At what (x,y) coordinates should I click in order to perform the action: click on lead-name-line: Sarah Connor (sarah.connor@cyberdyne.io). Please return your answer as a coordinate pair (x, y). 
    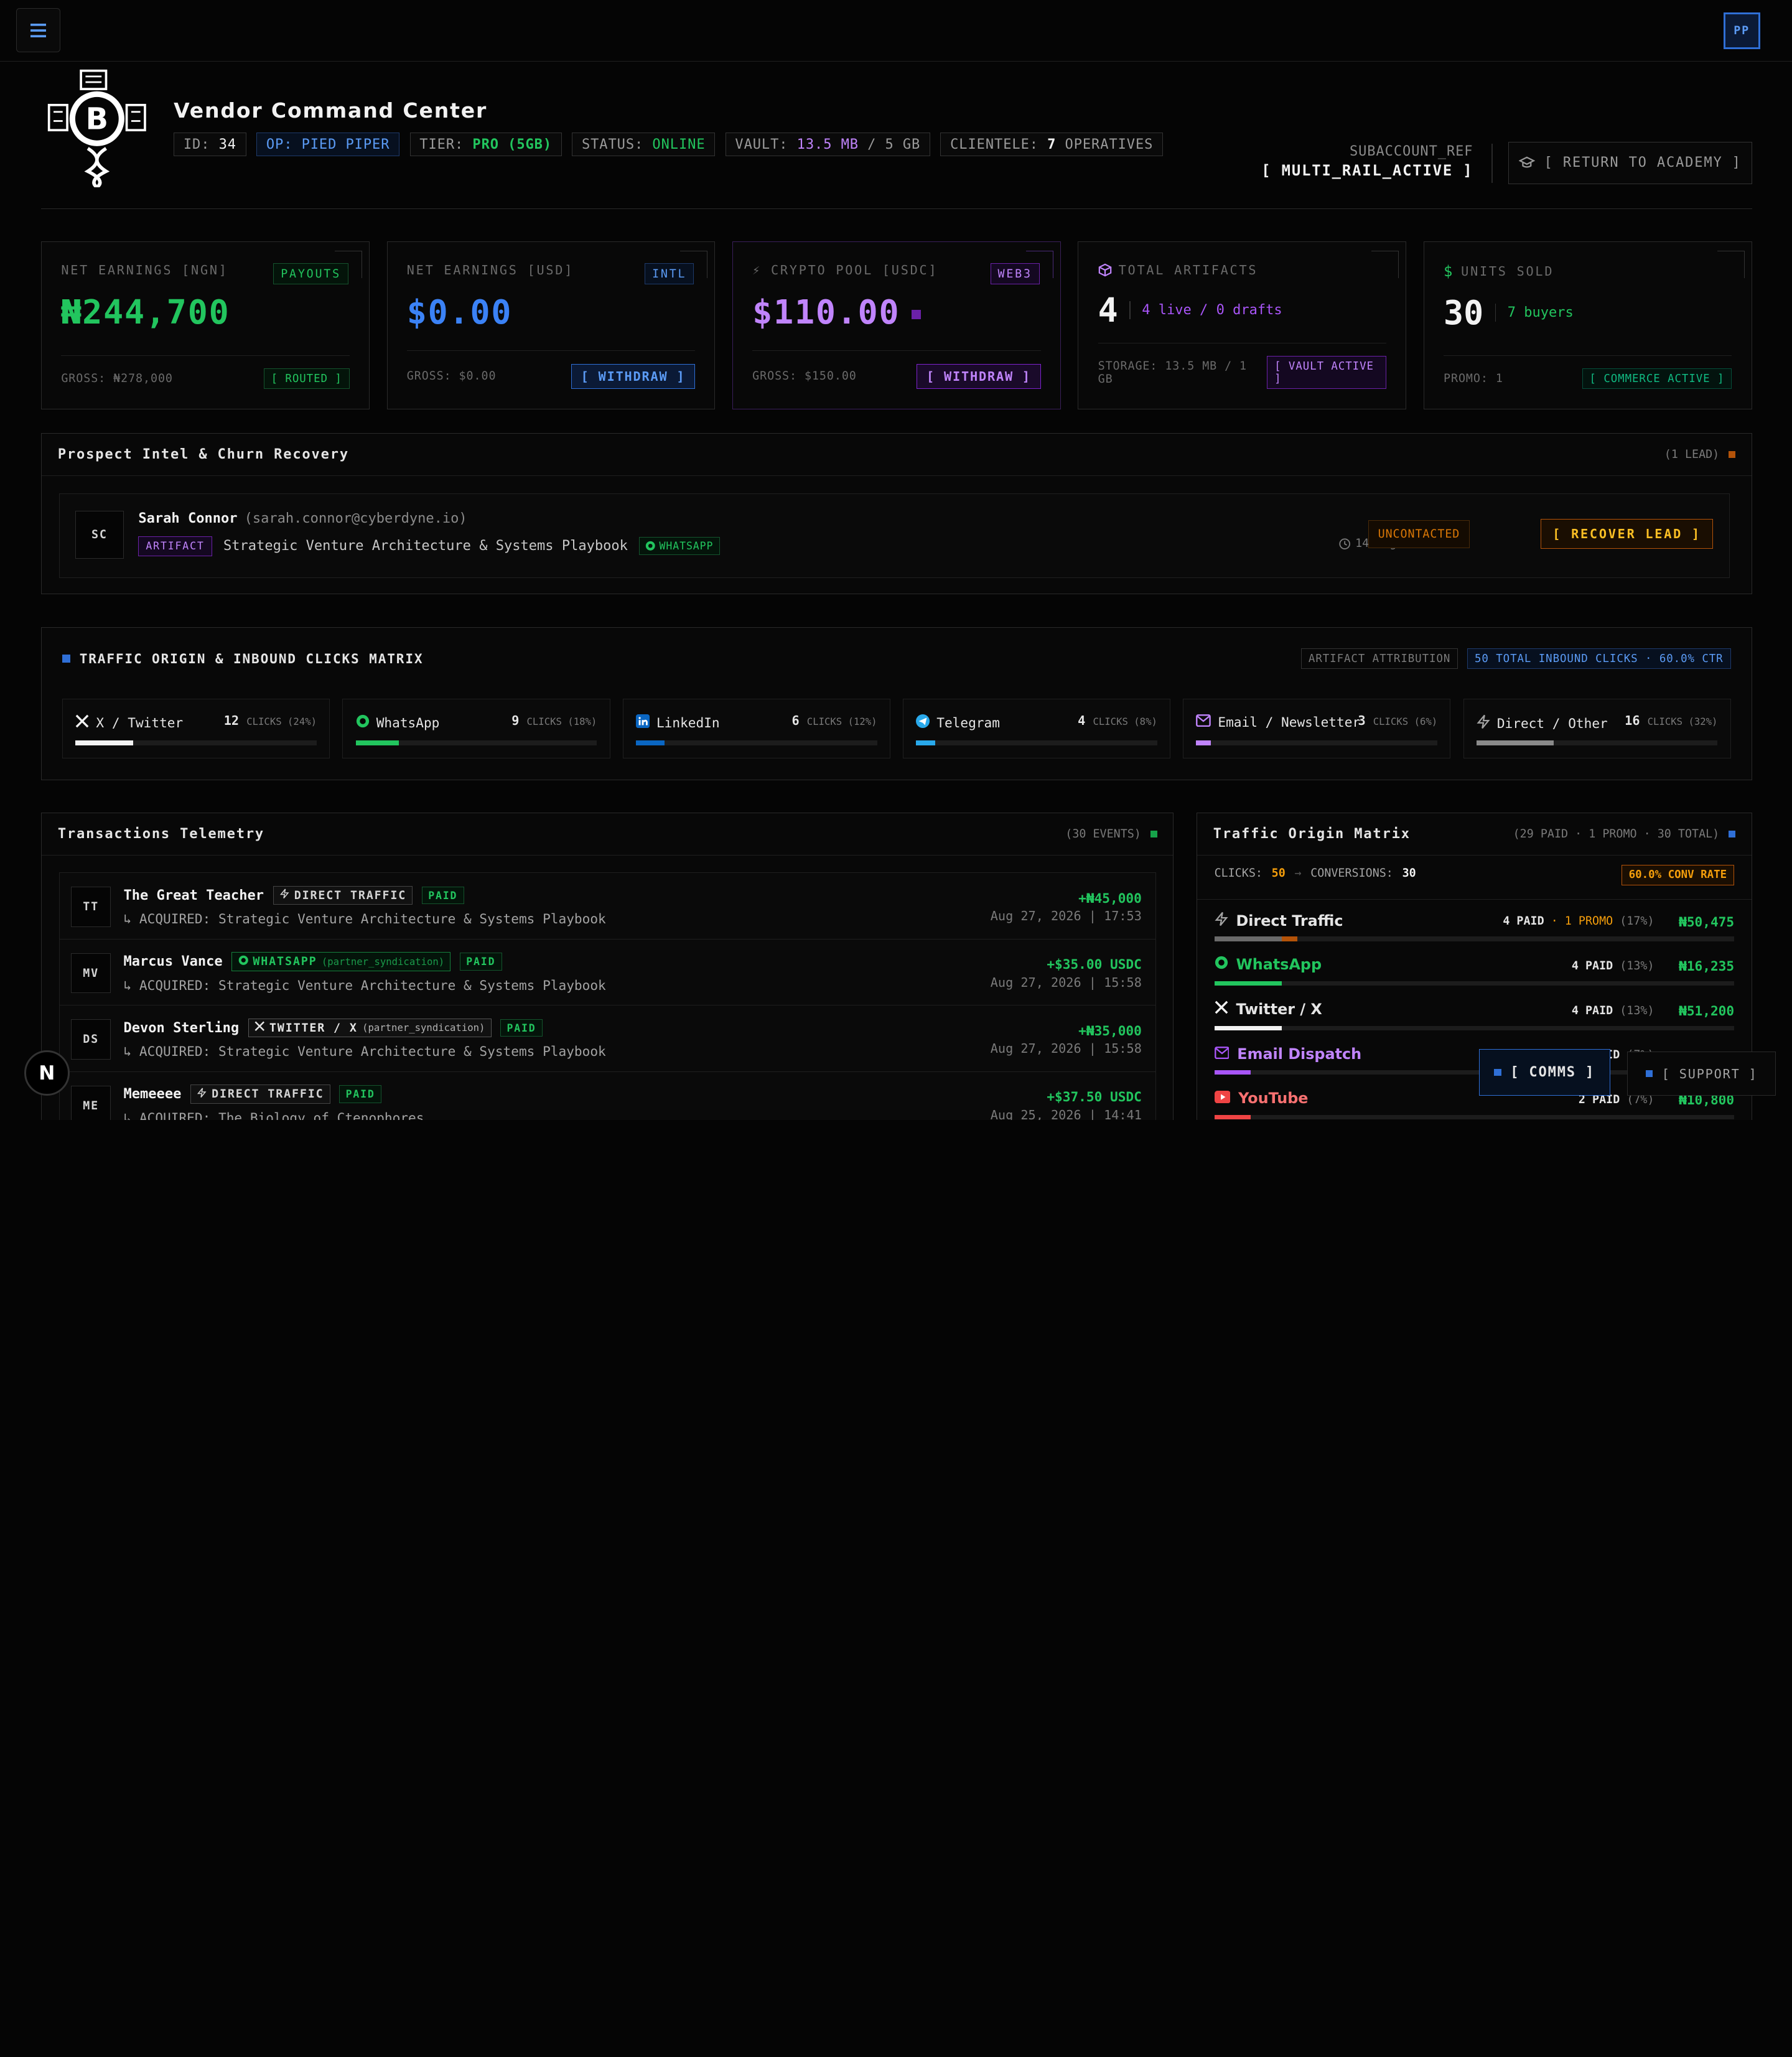
    Looking at the image, I should click on (302, 518).